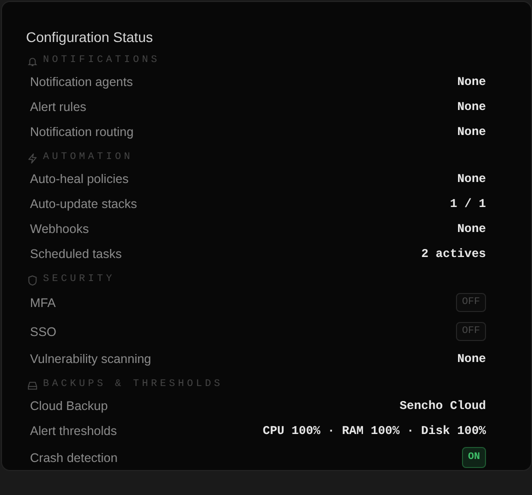 The width and height of the screenshot is (532, 495). What do you see at coordinates (43, 303) in the screenshot?
I see `setting-label: MFA` at bounding box center [43, 303].